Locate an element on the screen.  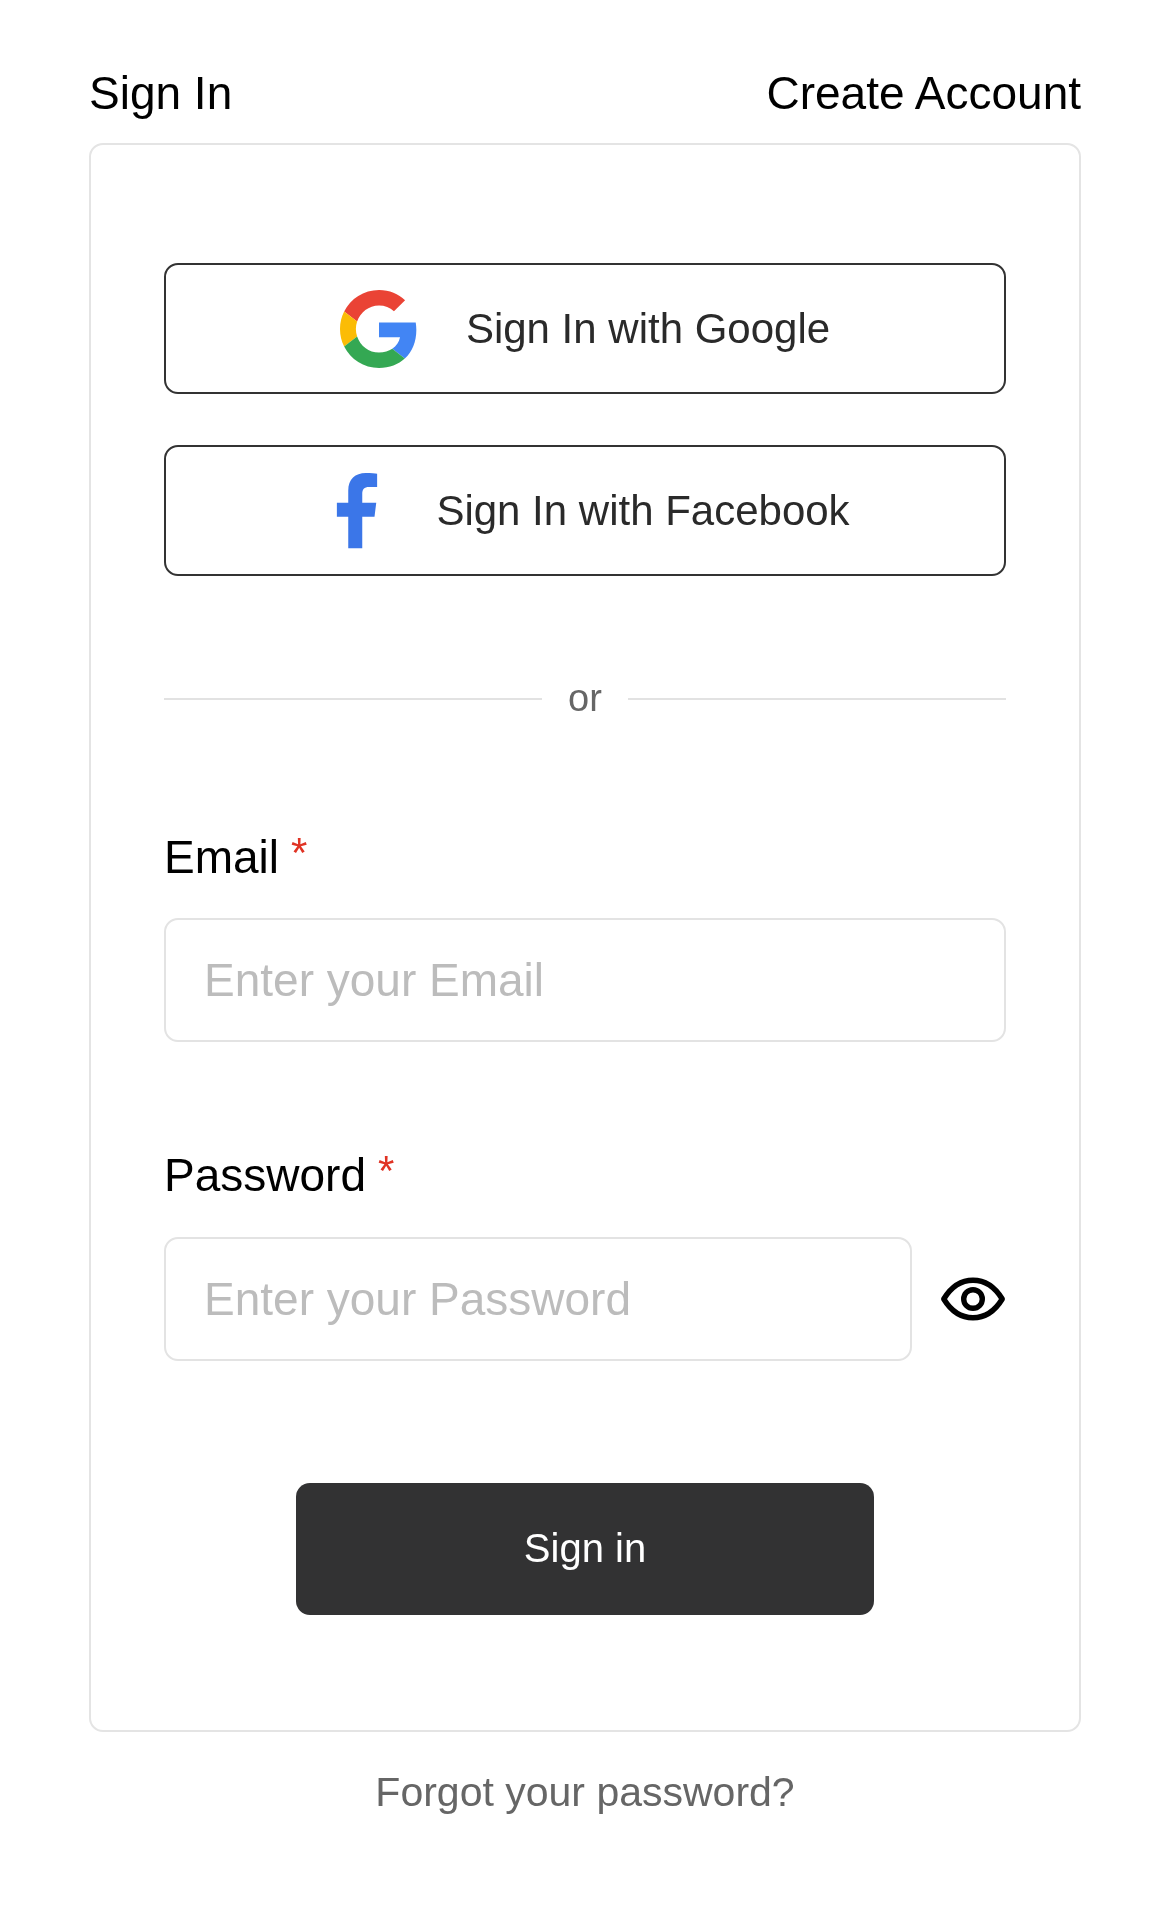
input-field: Enter your Password is located at coordinates (538, 1298).